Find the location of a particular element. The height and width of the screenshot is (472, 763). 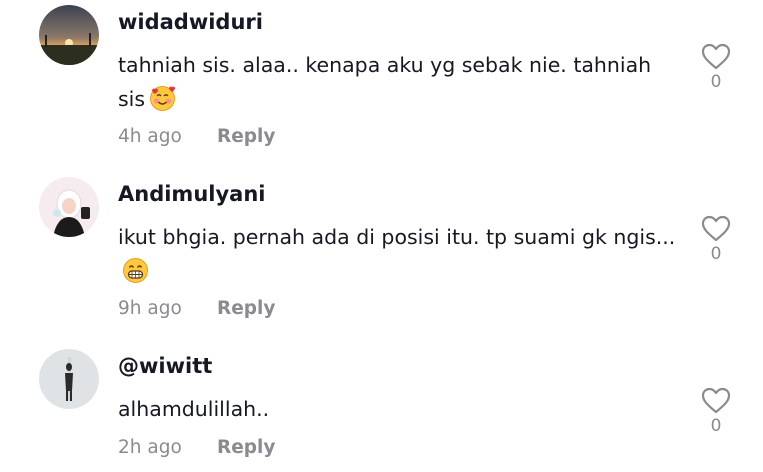

comment-timestamp: 9h ago is located at coordinates (150, 308).